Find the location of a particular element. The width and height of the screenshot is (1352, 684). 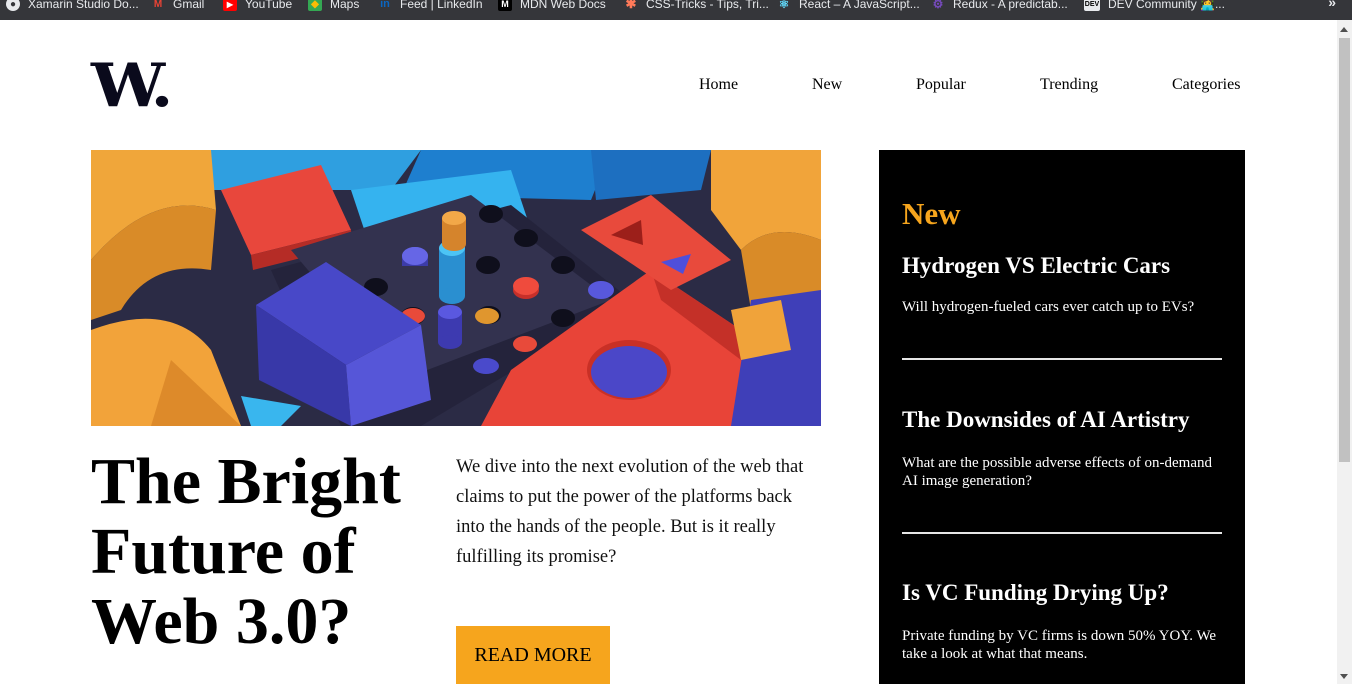

gmail-icon: M is located at coordinates (158, 5).